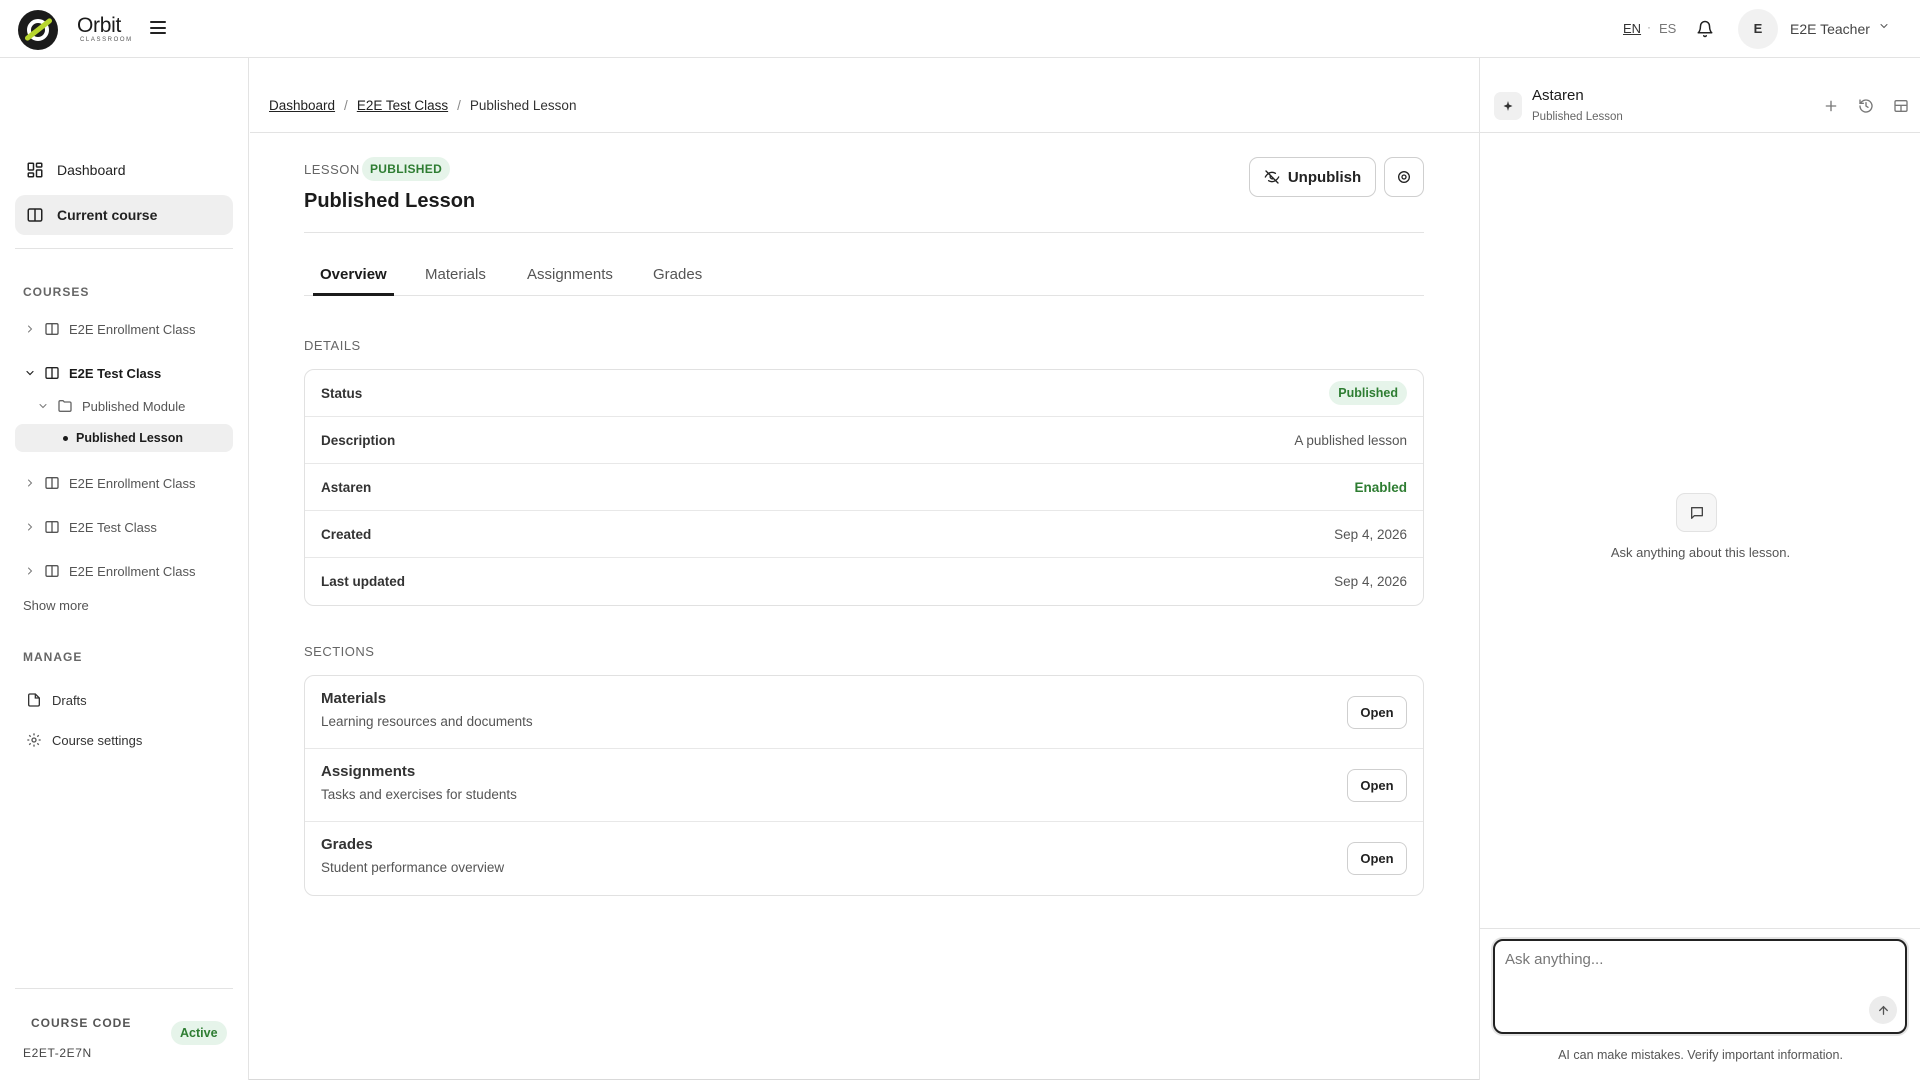  I want to click on detail-value: Enabled, so click(1380, 487).